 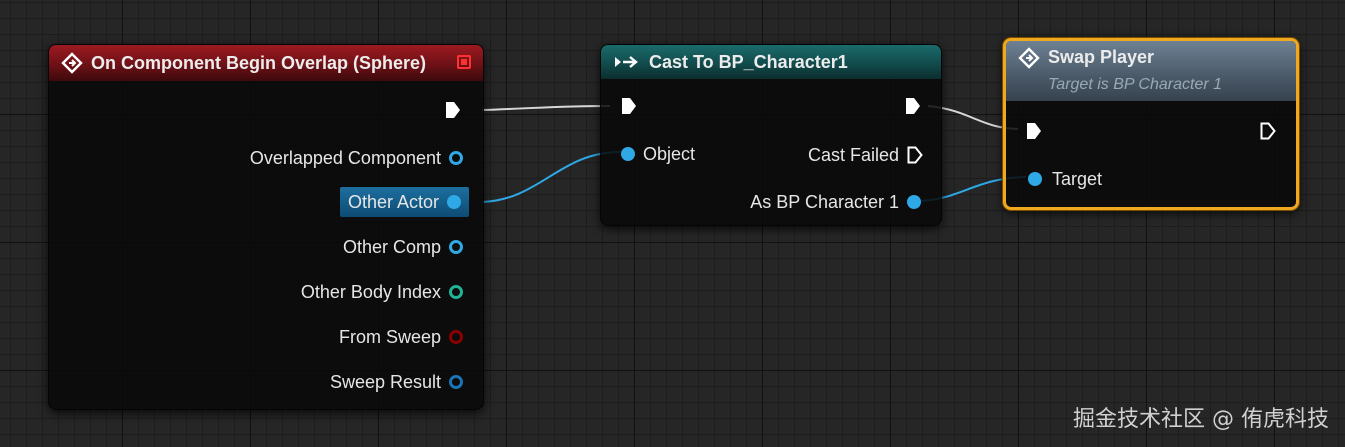 I want to click on pin-row-object: Object, so click(x=658, y=154).